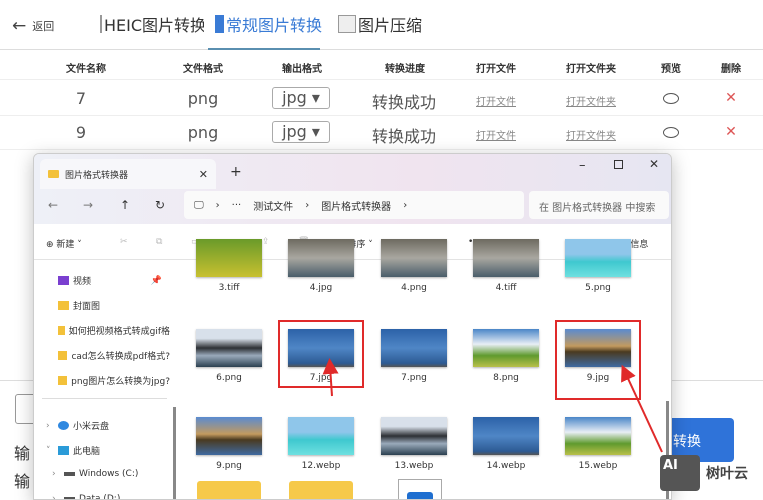 The height and width of the screenshot is (500, 763). What do you see at coordinates (492, 405) in the screenshot?
I see `annotation-layer` at bounding box center [492, 405].